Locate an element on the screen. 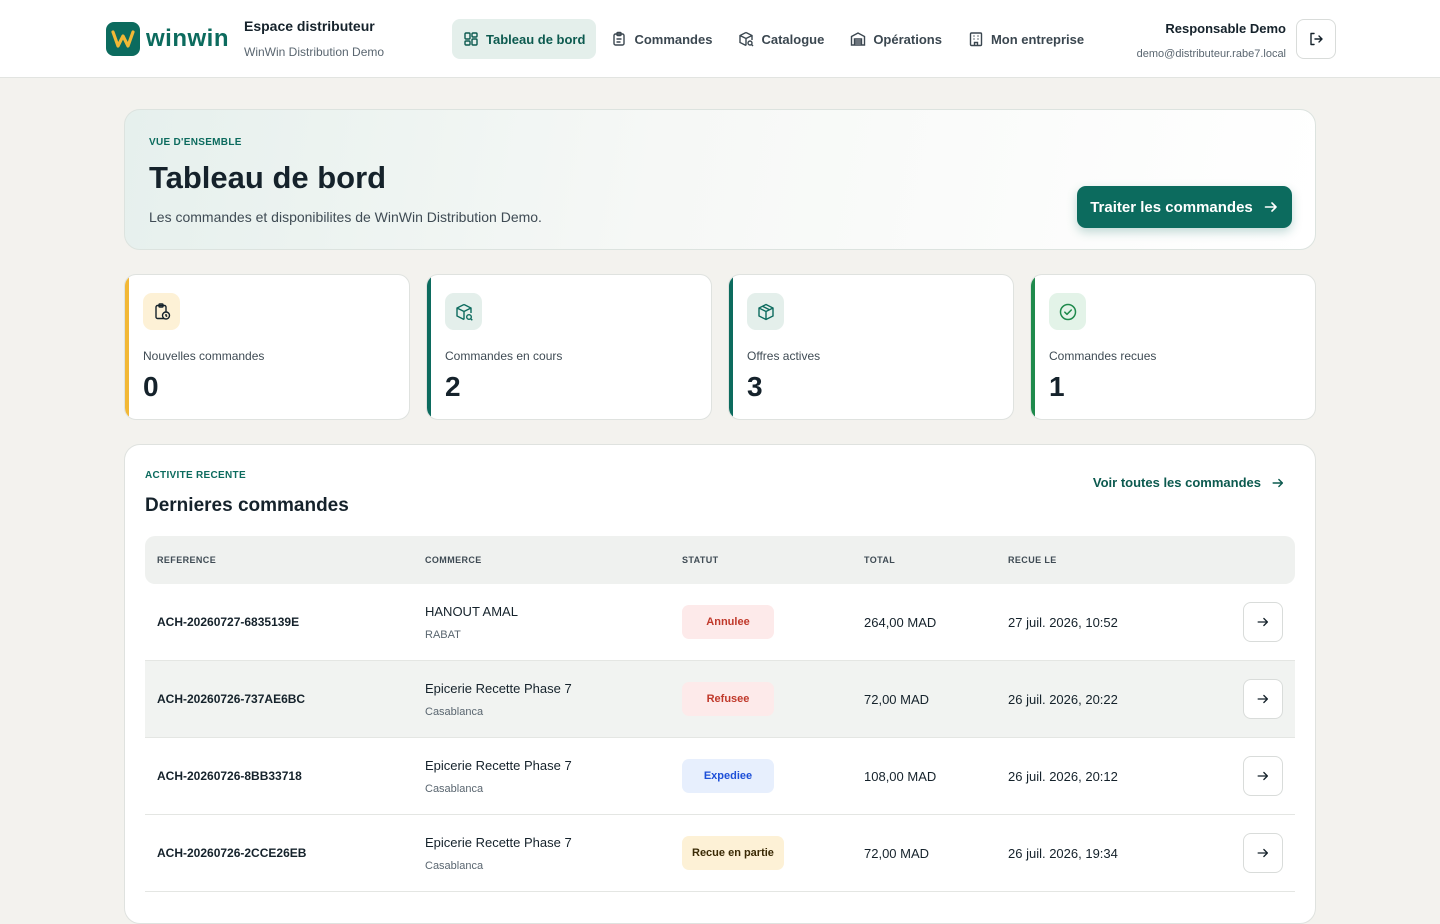  user-email: demo@distributeur.rabe7.local is located at coordinates (1211, 54).